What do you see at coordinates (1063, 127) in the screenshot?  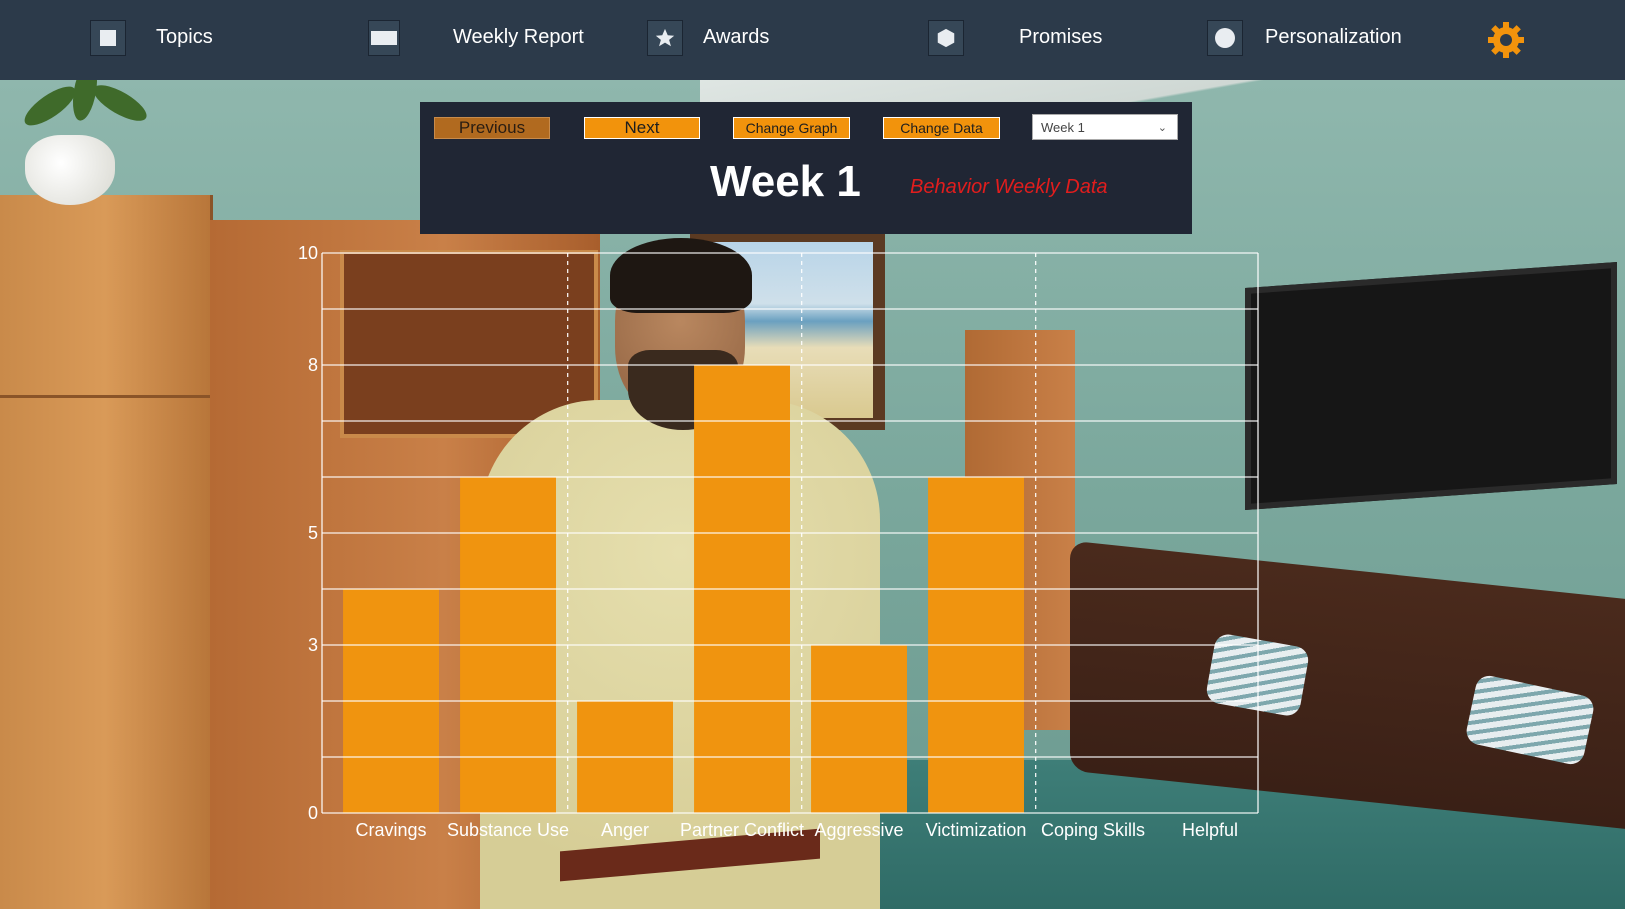 I see `week-dropdown-value: Week 1` at bounding box center [1063, 127].